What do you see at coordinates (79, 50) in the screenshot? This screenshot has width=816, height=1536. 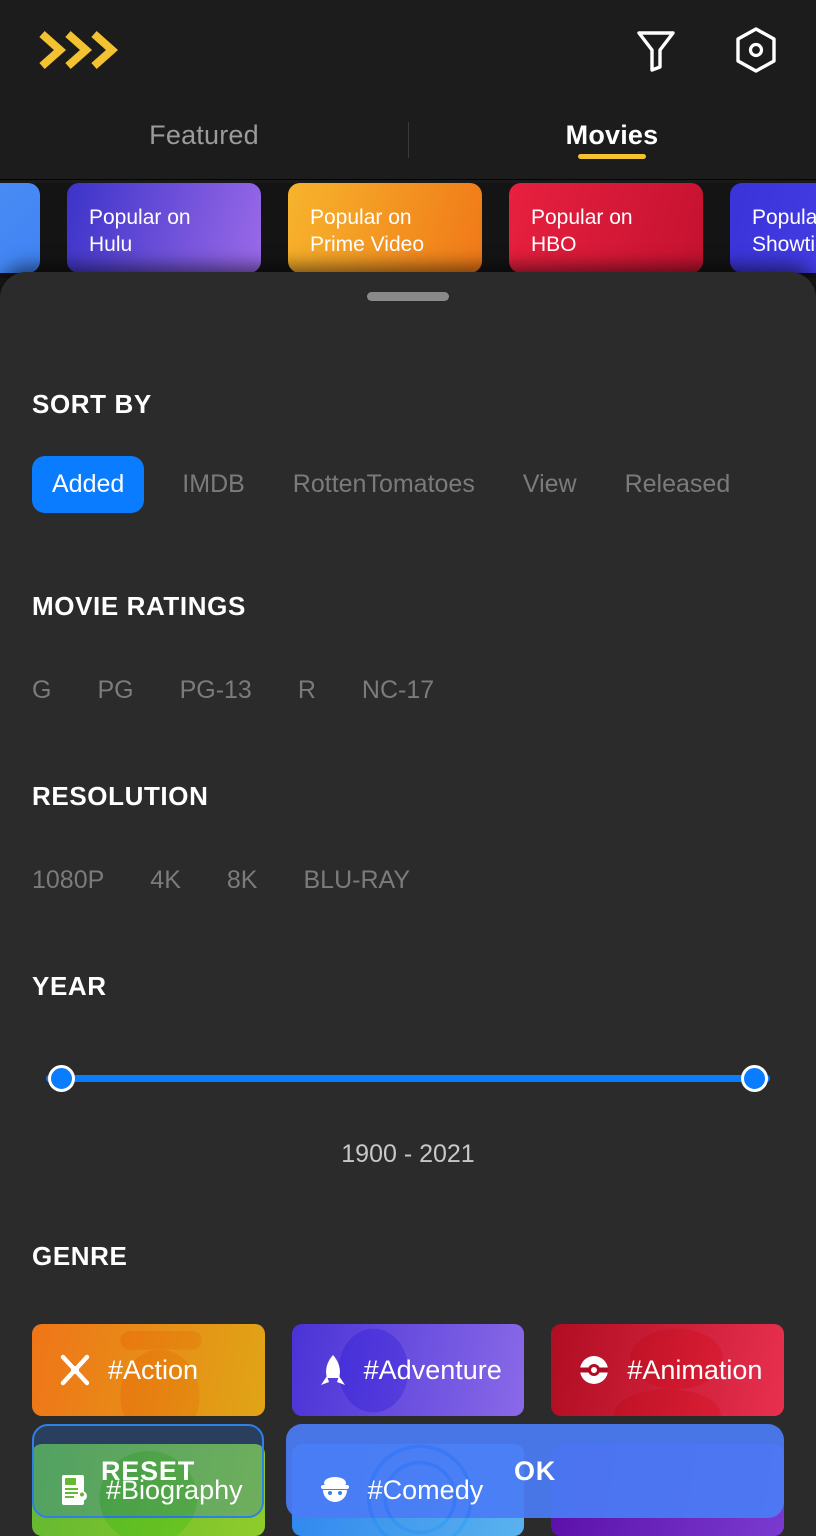 I see `triple-chevron-logo` at bounding box center [79, 50].